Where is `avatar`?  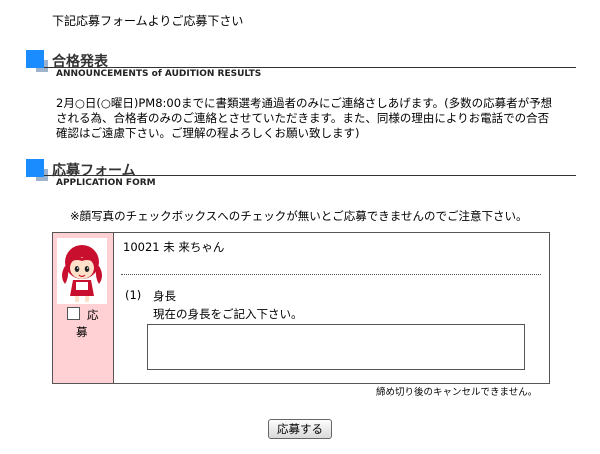 avatar is located at coordinates (82, 271).